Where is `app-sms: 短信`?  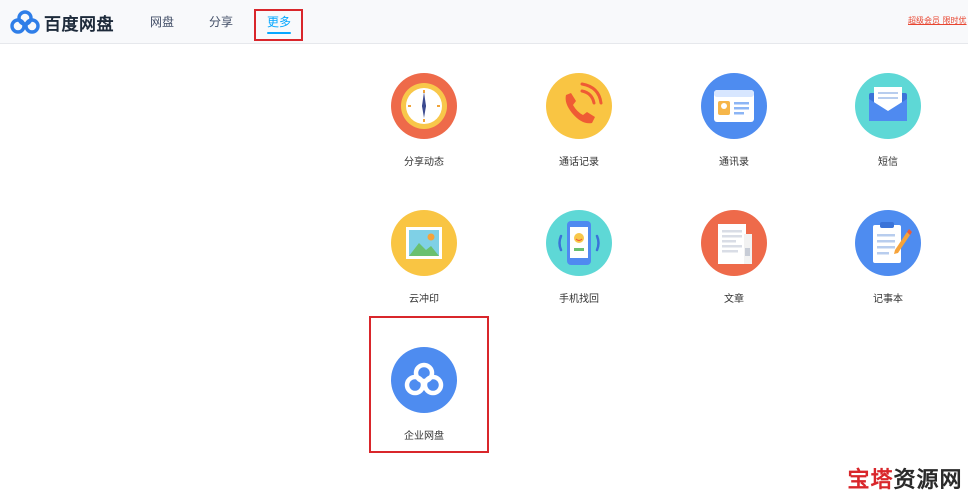
app-sms: 短信 is located at coordinates (888, 120).